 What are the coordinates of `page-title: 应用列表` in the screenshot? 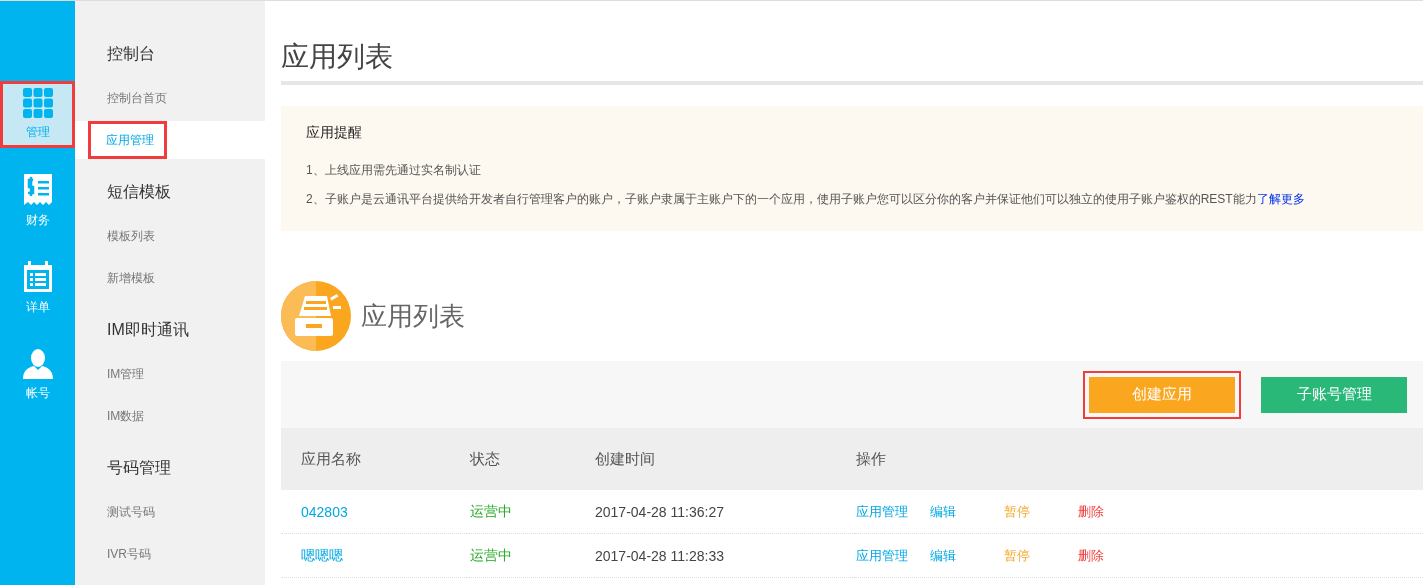 It's located at (852, 62).